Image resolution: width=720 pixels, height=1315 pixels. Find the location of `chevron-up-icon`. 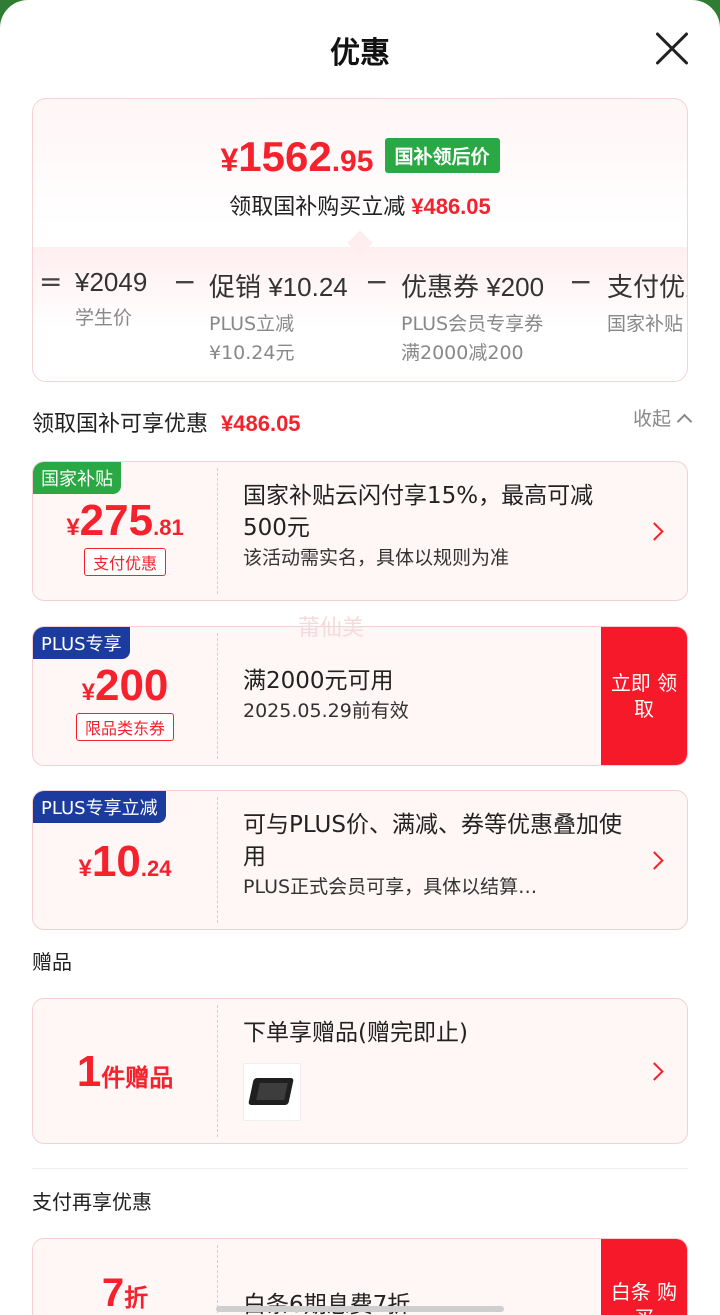

chevron-up-icon is located at coordinates (684, 421).